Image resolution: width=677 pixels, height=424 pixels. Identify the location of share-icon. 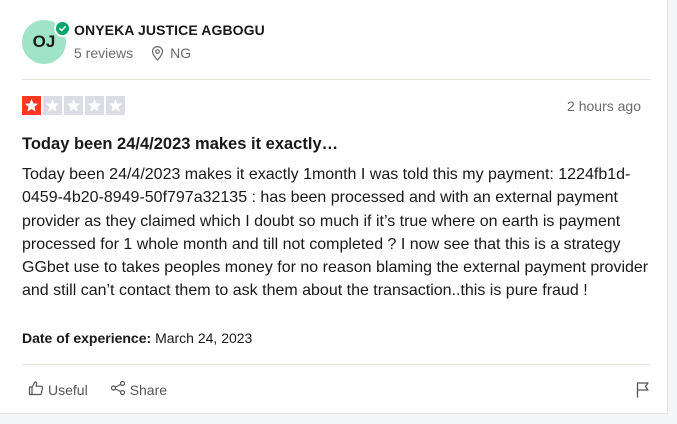
(118, 389).